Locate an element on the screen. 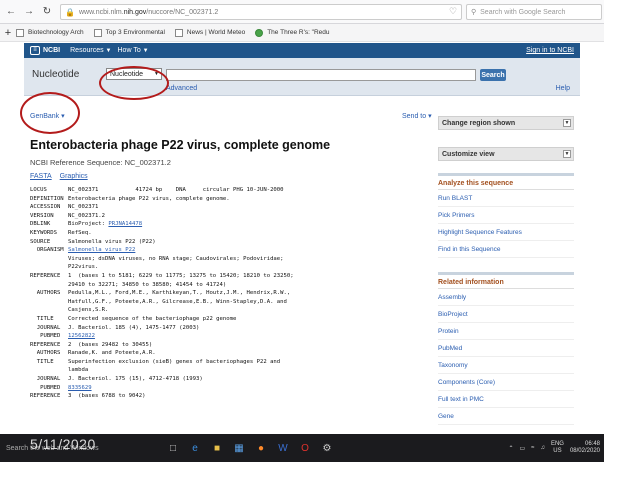 The height and width of the screenshot is (478, 638). sidebar-link: Components (Core) is located at coordinates (506, 382).